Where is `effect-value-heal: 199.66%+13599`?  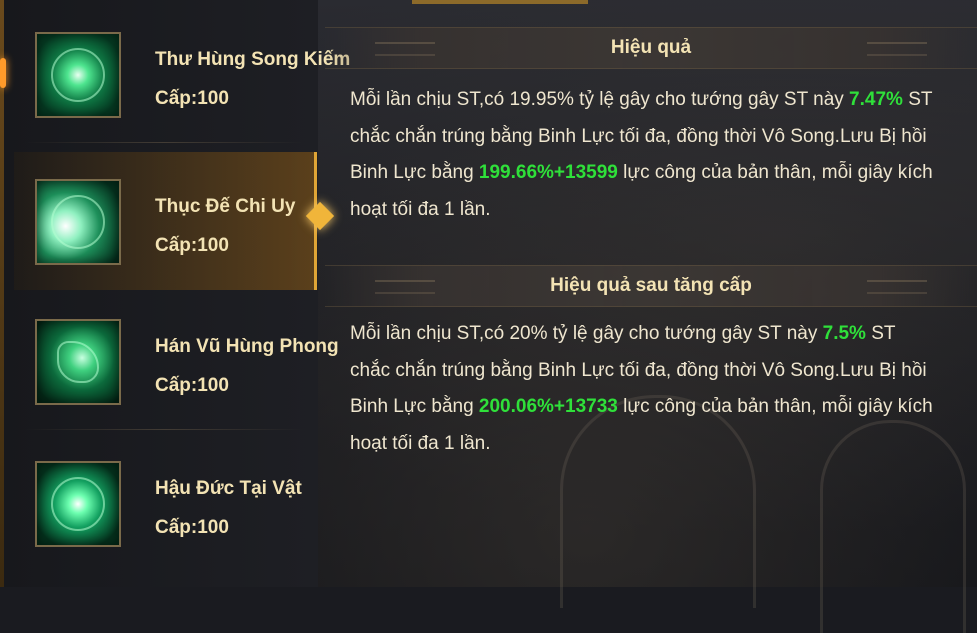 effect-value-heal: 199.66%+13599 is located at coordinates (548, 172).